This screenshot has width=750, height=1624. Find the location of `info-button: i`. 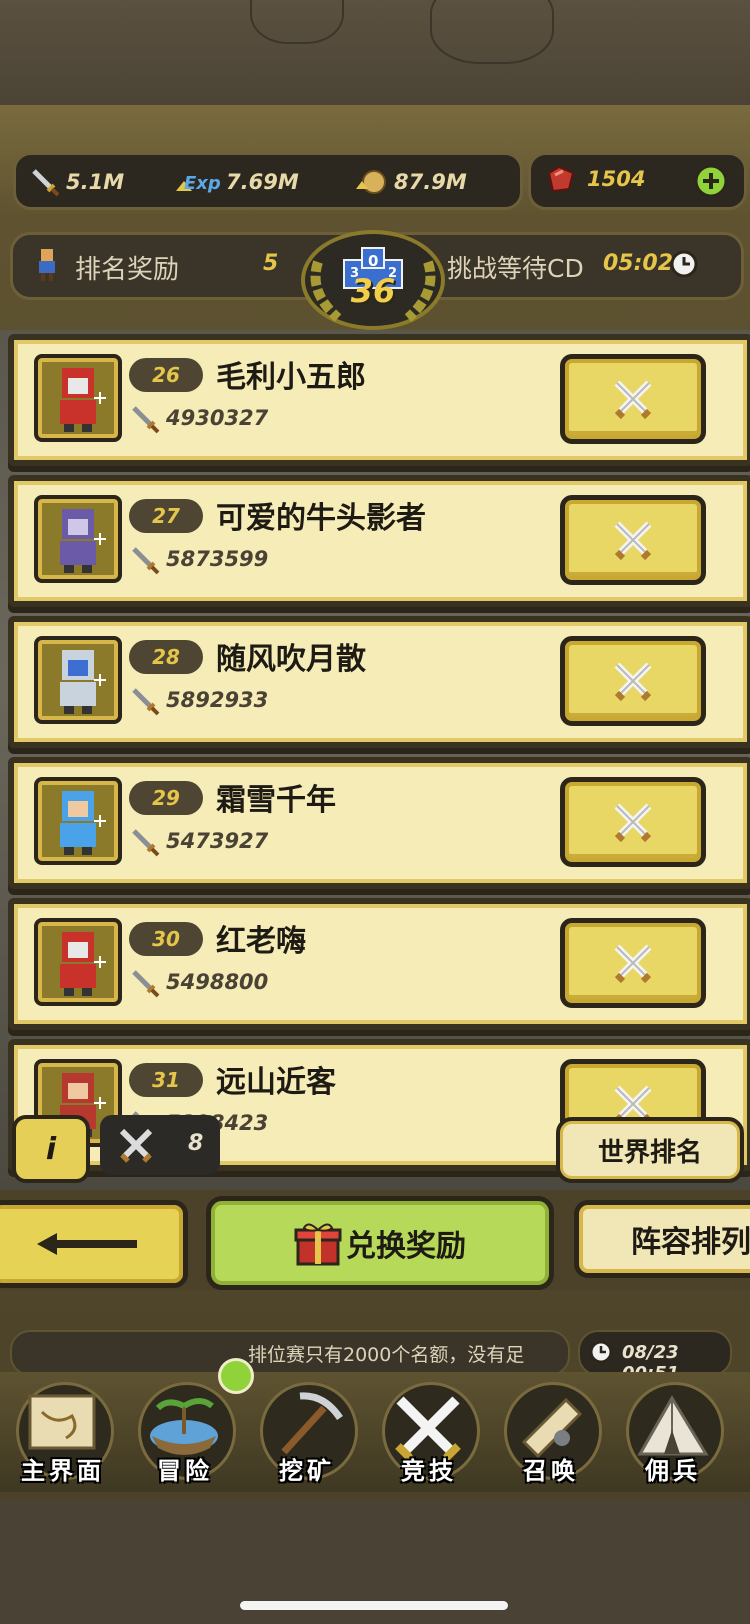

info-button: i is located at coordinates (51, 1149).